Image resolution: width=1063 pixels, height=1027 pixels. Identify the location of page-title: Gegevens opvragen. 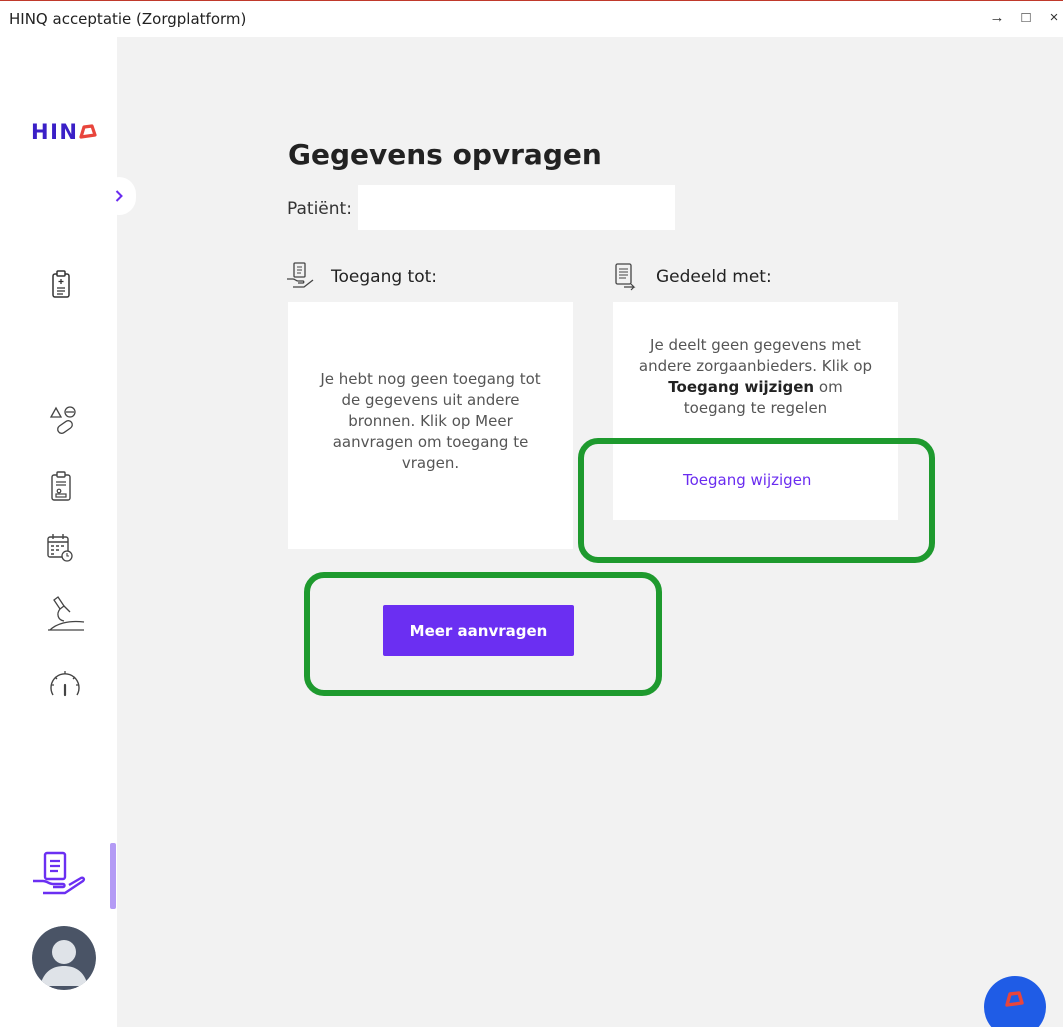
(445, 154).